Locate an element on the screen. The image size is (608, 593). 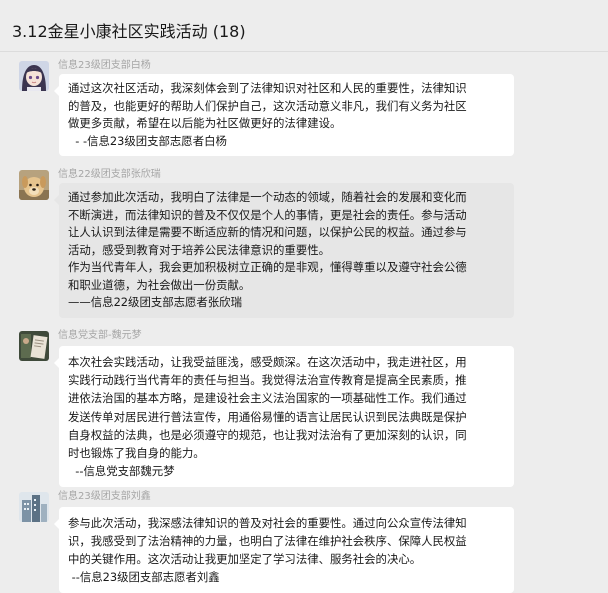
chat-header: 3.12金星小康社区实践活动 (18) is located at coordinates (304, 26).